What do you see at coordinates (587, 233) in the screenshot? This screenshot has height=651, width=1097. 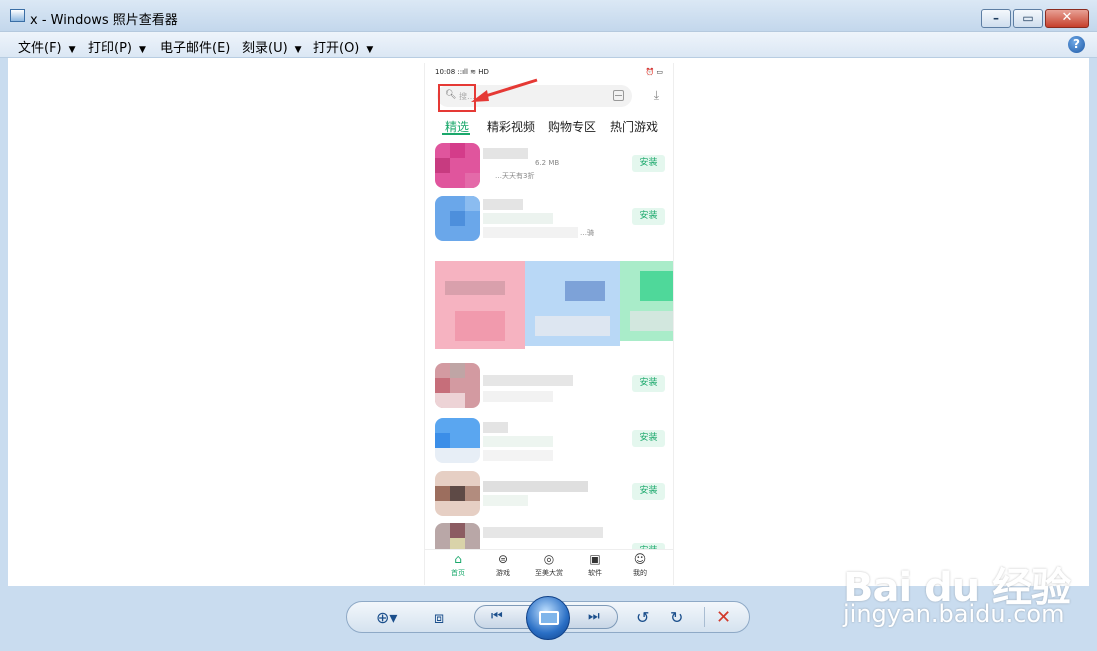 I see `app-desc: …骑` at bounding box center [587, 233].